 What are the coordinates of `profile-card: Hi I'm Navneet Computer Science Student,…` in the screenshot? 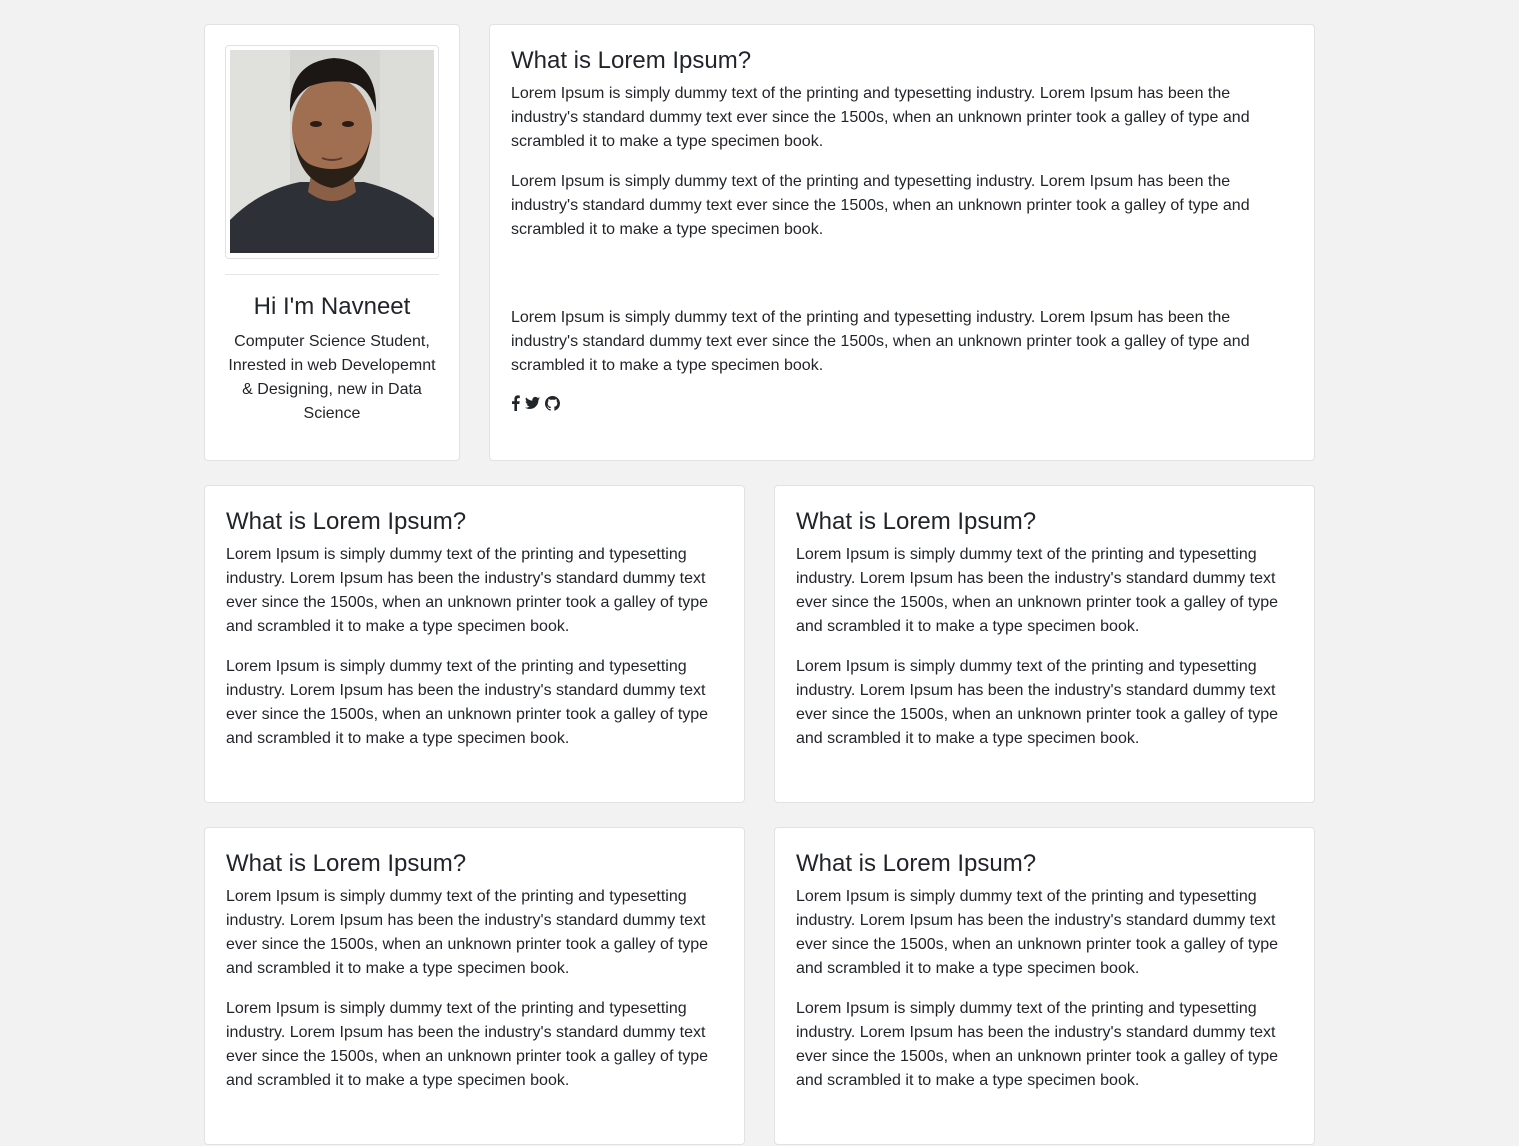 It's located at (332, 242).